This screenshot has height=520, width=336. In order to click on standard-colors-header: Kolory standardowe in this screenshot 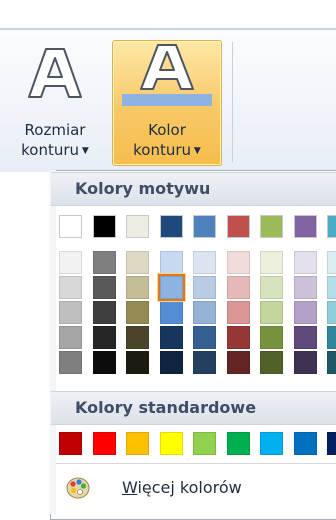, I will do `click(193, 408)`.